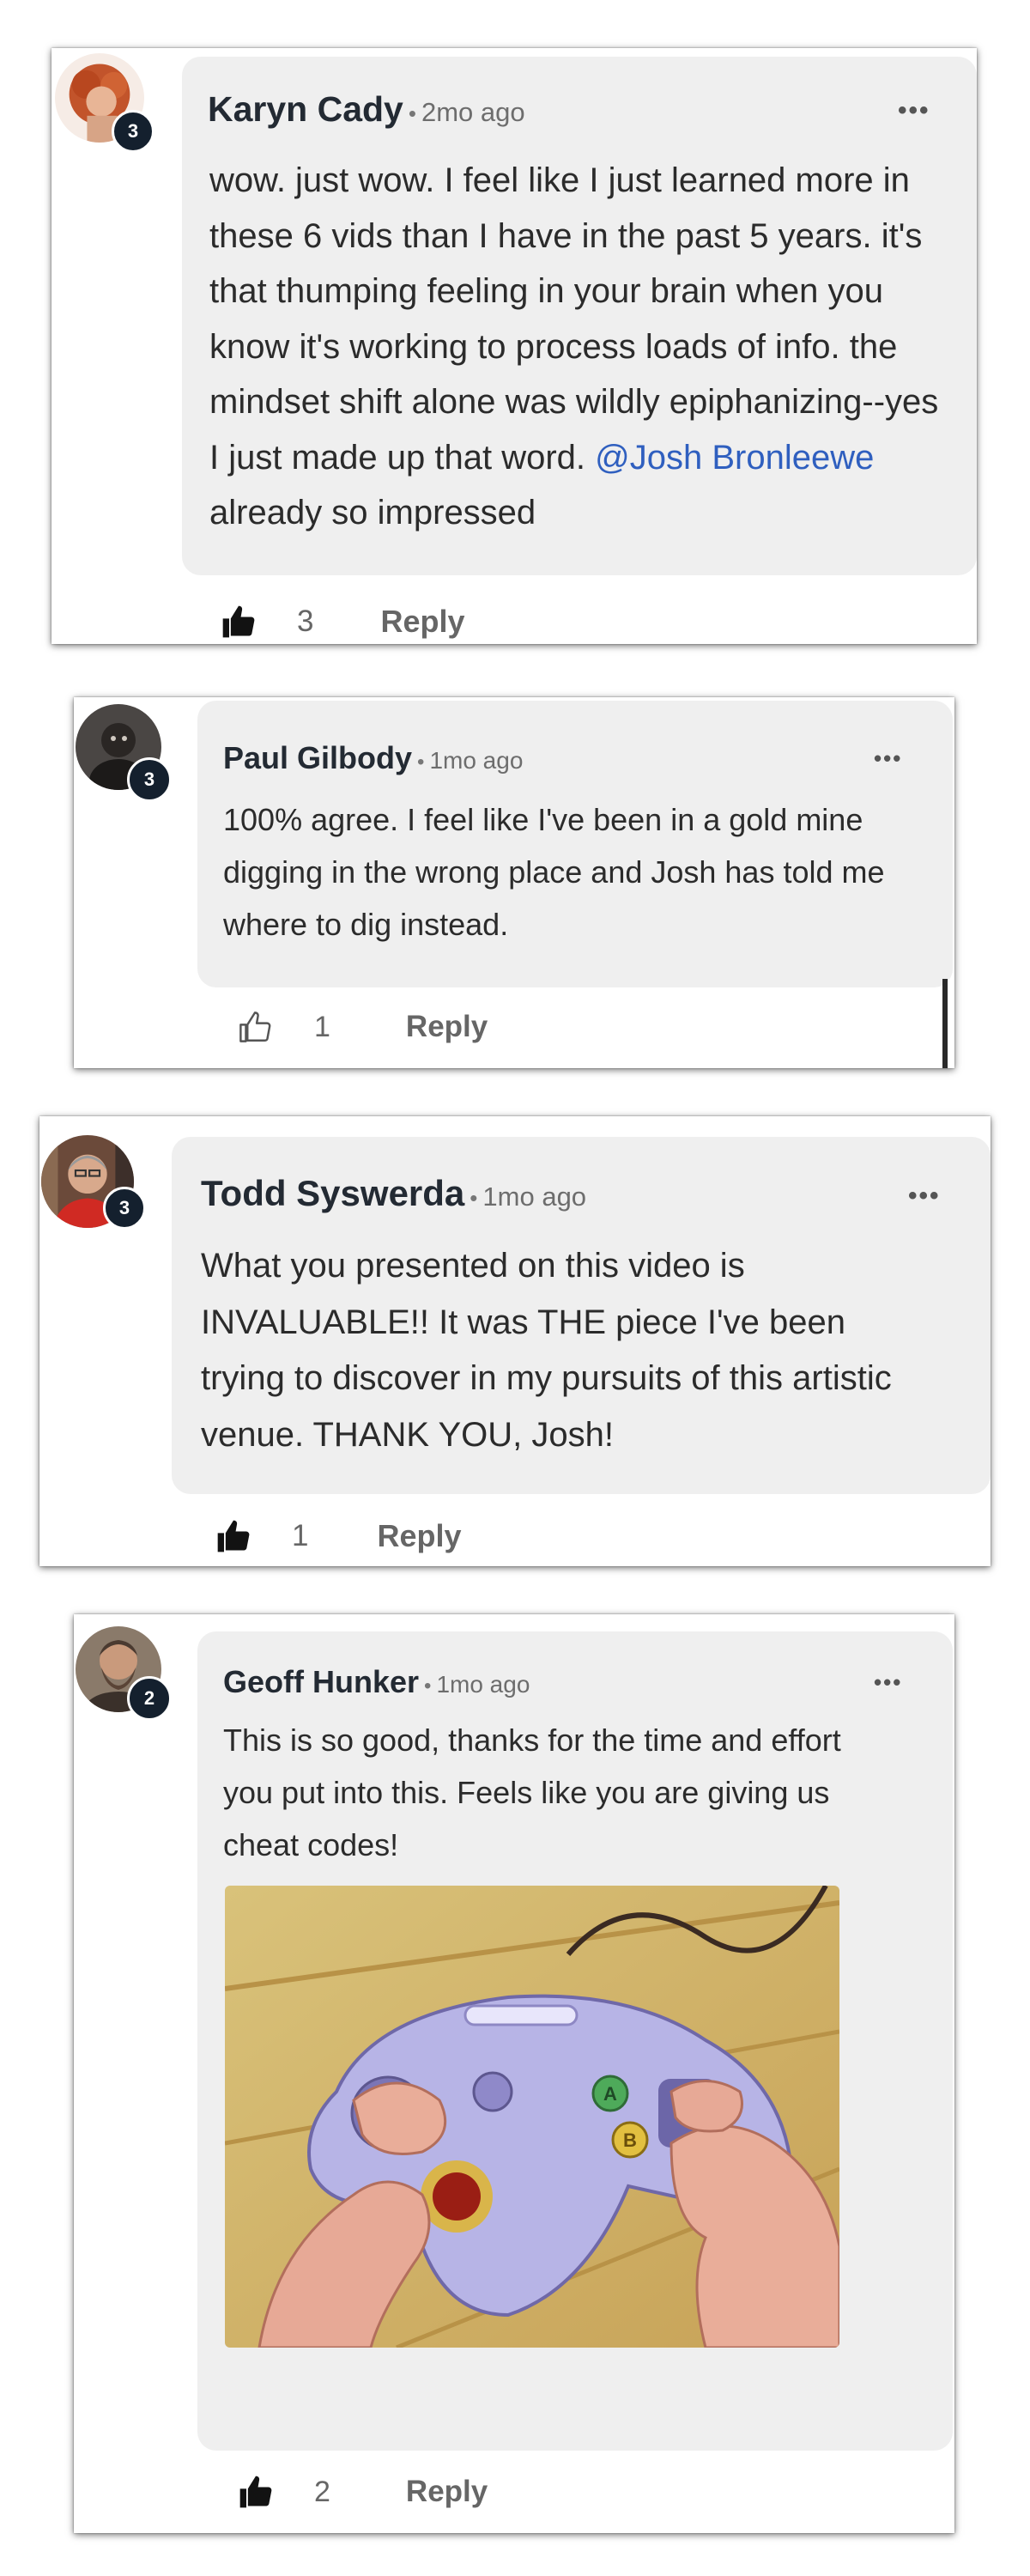 The image size is (1030, 2576). What do you see at coordinates (321, 1682) in the screenshot?
I see `author-name: Geoff Hunker` at bounding box center [321, 1682].